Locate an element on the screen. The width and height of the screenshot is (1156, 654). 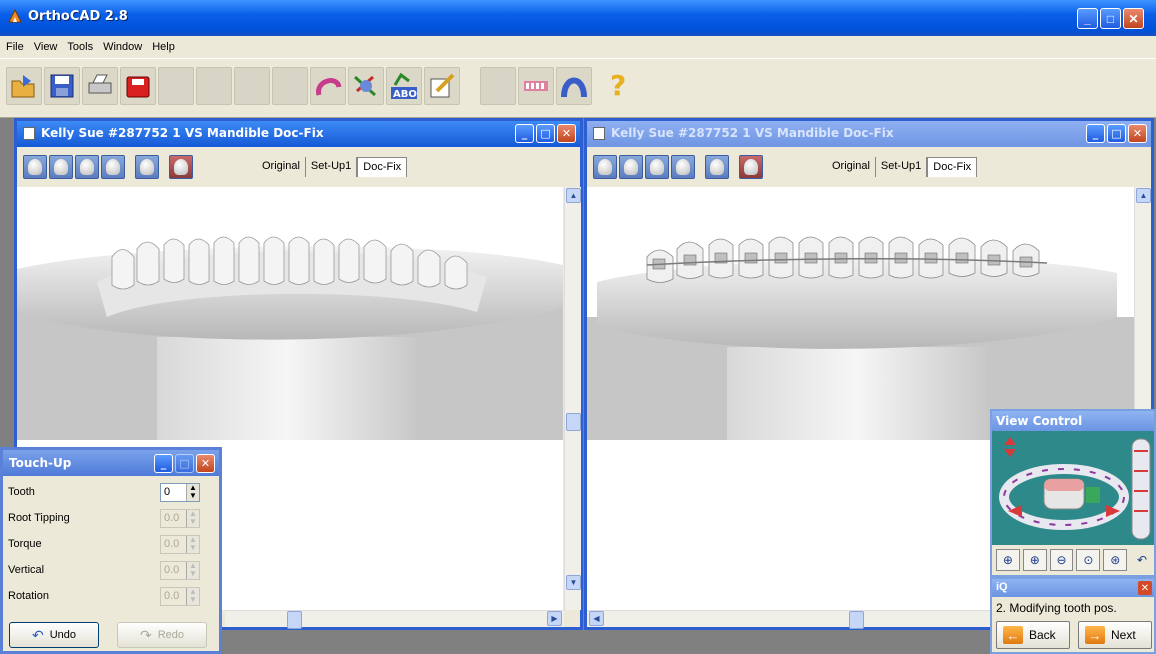
left-close-button: ✕ is located at coordinates (566, 133).